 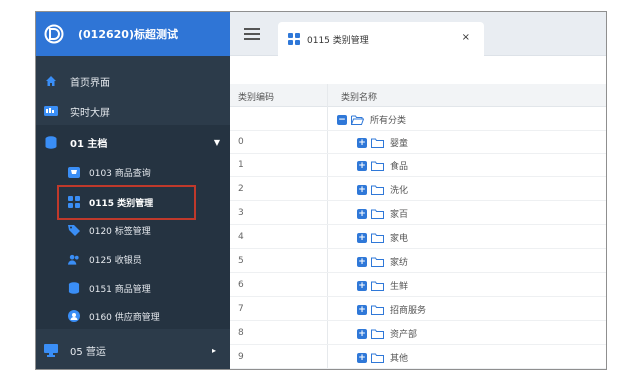 What do you see at coordinates (388, 121) in the screenshot?
I see `row-name: 所有分类` at bounding box center [388, 121].